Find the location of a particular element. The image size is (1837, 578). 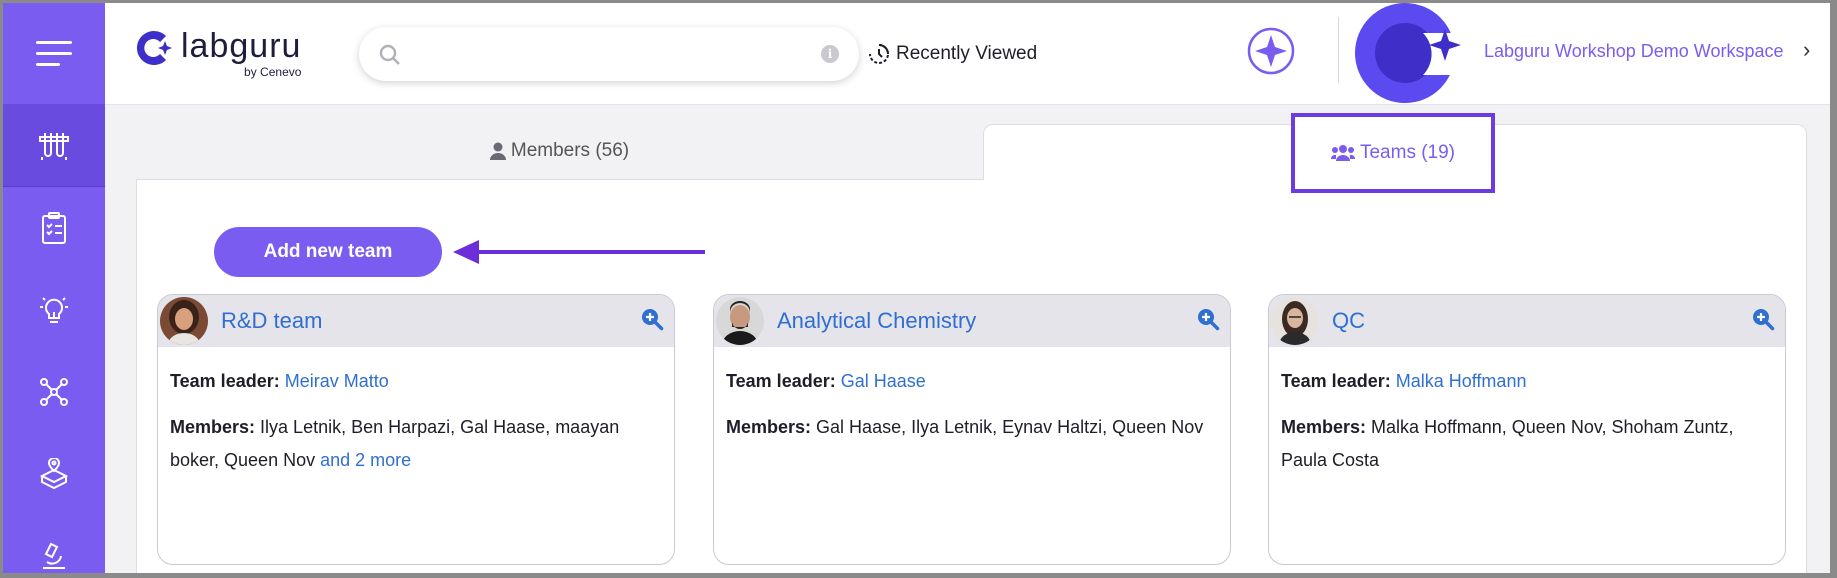

search-icon is located at coordinates (389, 54).